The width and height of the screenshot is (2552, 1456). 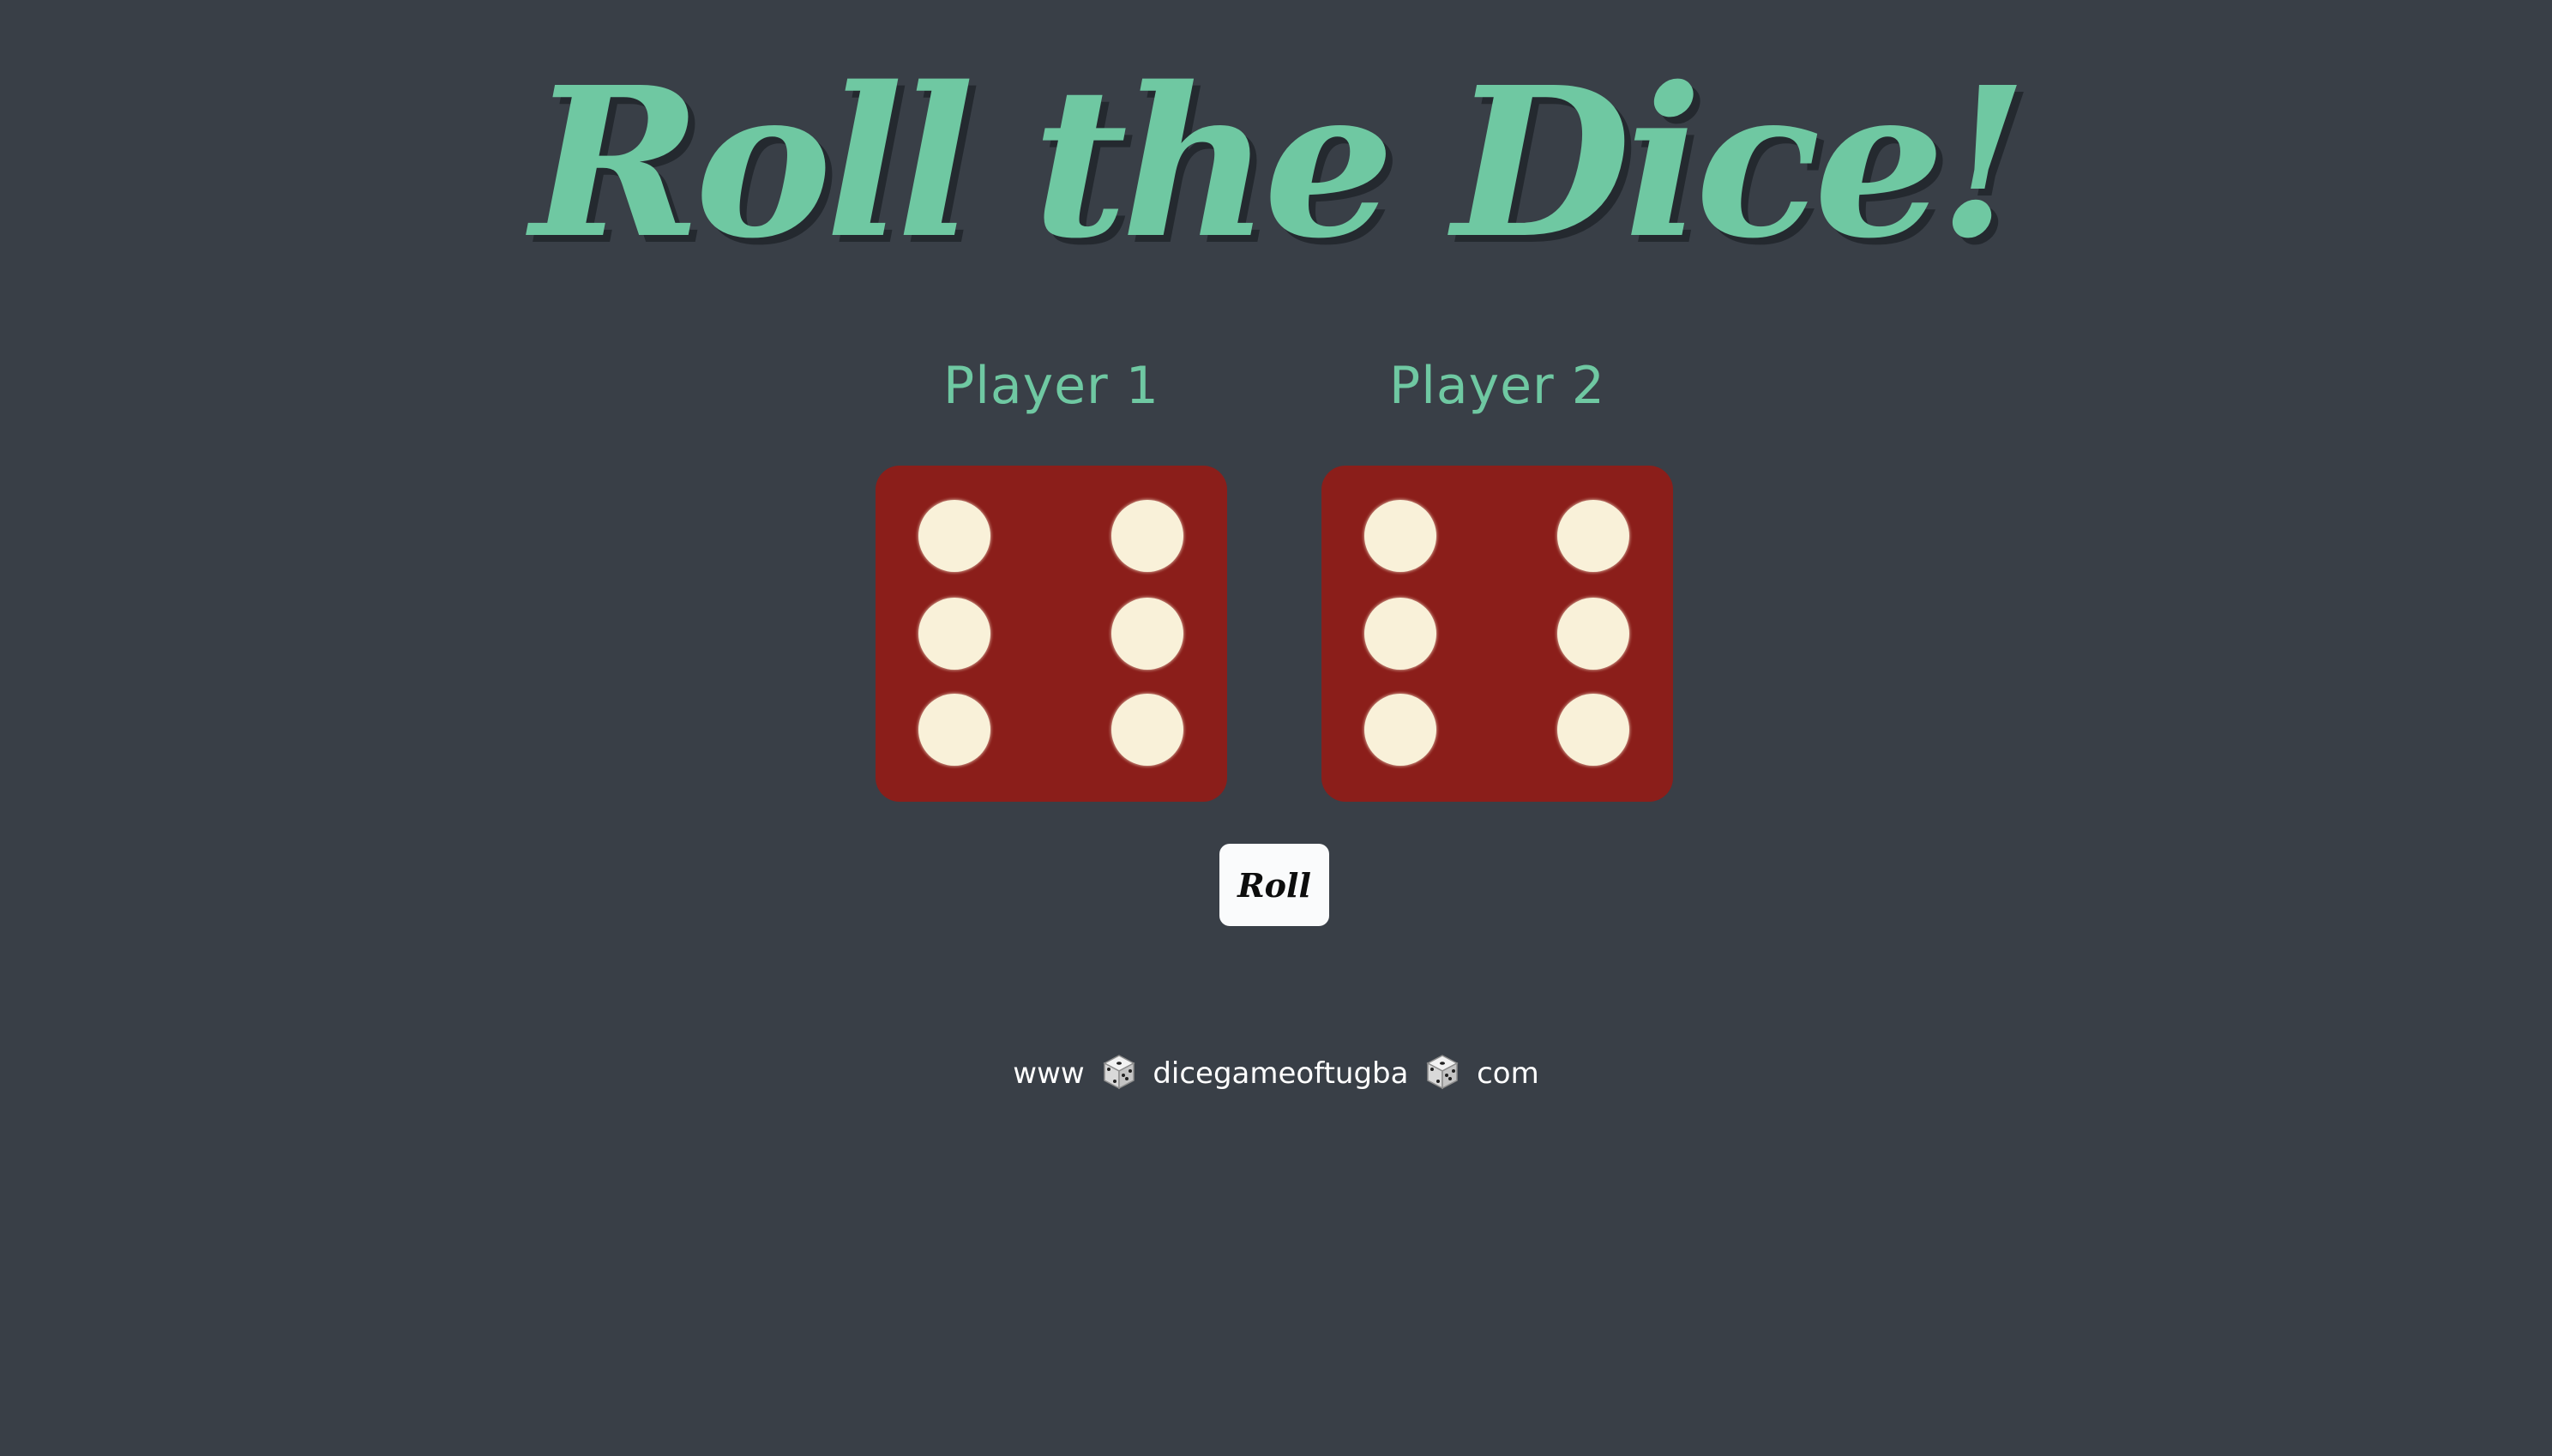 What do you see at coordinates (1274, 885) in the screenshot?
I see `roll-button: Roll` at bounding box center [1274, 885].